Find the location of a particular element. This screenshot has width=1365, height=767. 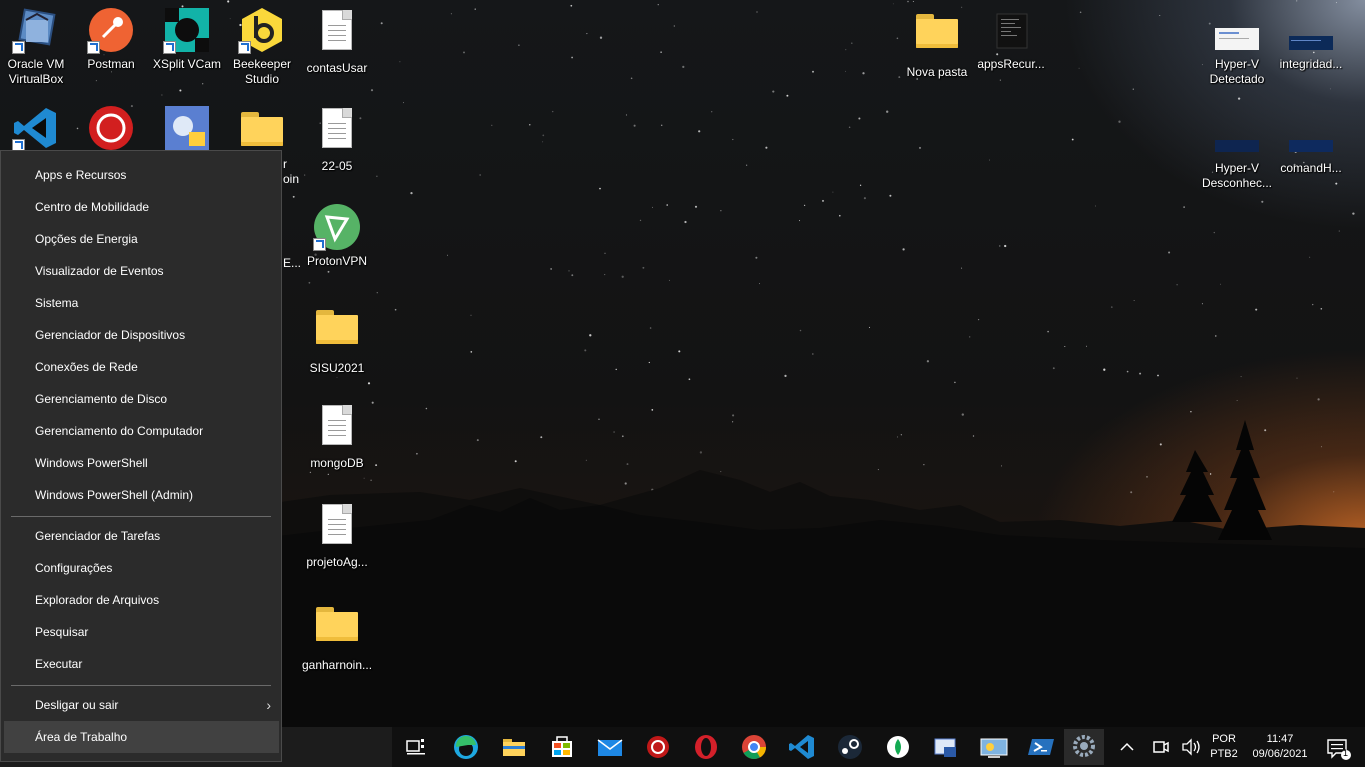

menu-item-gerenciador-dispositivos: Gerenciador de Dispositivos is located at coordinates (141, 335).